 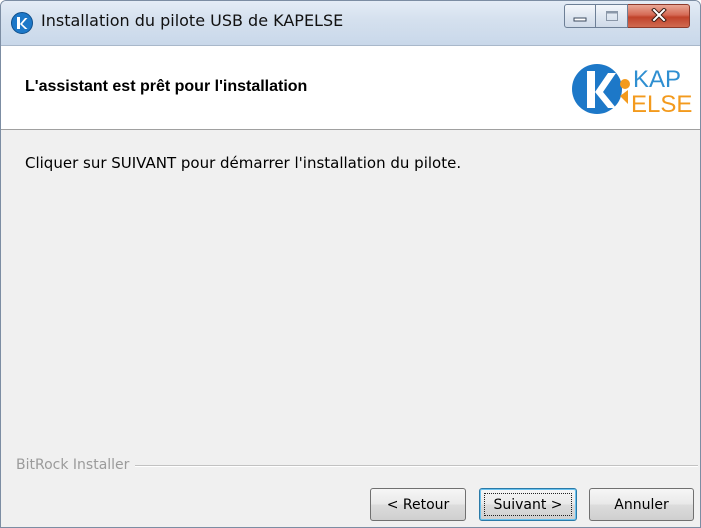 What do you see at coordinates (22, 23) in the screenshot?
I see `kapelse-app-icon` at bounding box center [22, 23].